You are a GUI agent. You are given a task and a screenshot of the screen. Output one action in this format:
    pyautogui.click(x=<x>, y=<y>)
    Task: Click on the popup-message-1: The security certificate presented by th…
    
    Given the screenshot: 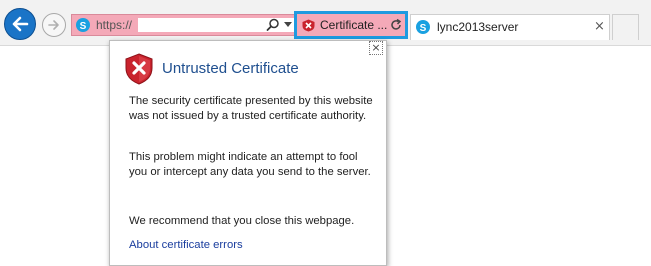 What is the action you would take?
    pyautogui.click(x=251, y=108)
    